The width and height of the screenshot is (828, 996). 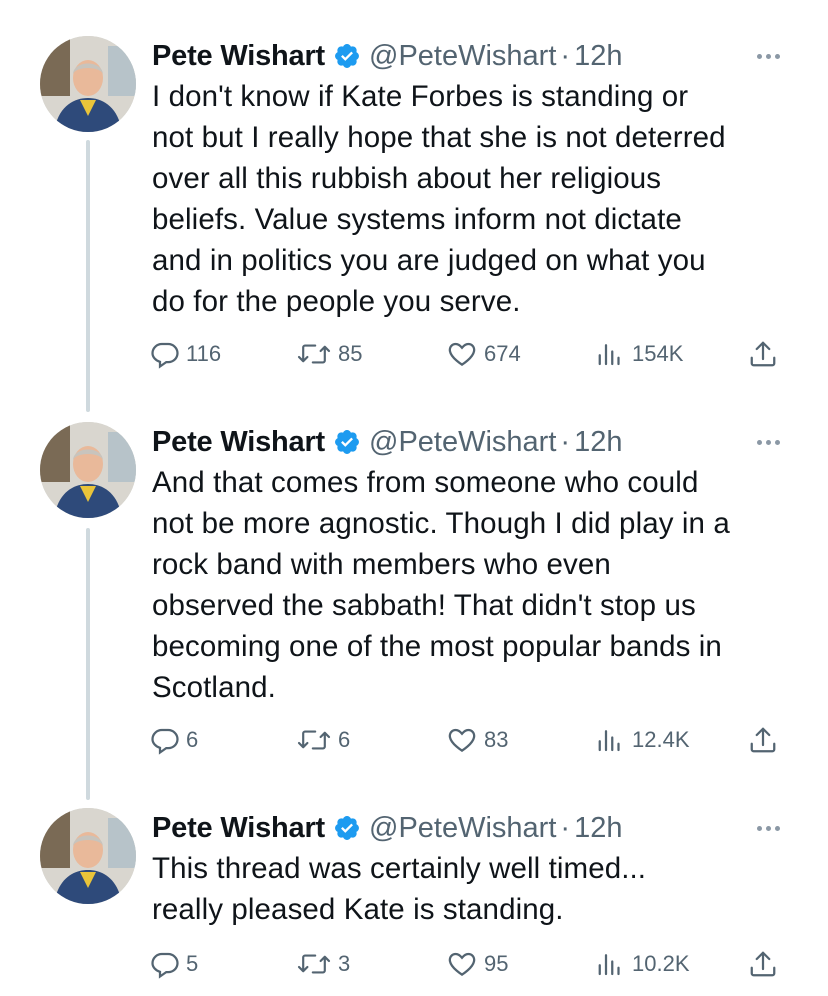 I want to click on views-count: 12.4K, so click(x=661, y=739).